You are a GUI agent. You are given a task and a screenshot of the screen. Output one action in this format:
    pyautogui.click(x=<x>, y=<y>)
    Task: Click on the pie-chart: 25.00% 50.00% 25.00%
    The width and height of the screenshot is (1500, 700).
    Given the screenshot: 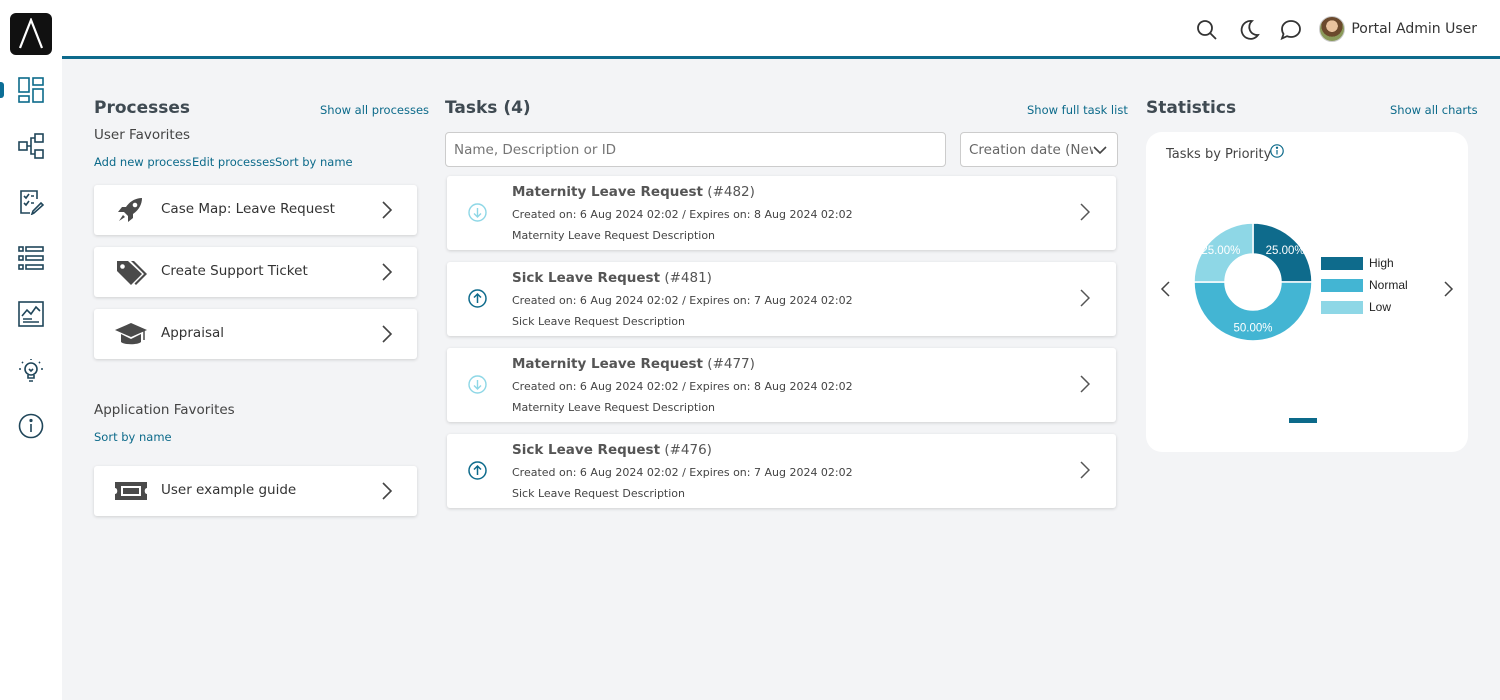 What is the action you would take?
    pyautogui.click(x=1253, y=282)
    